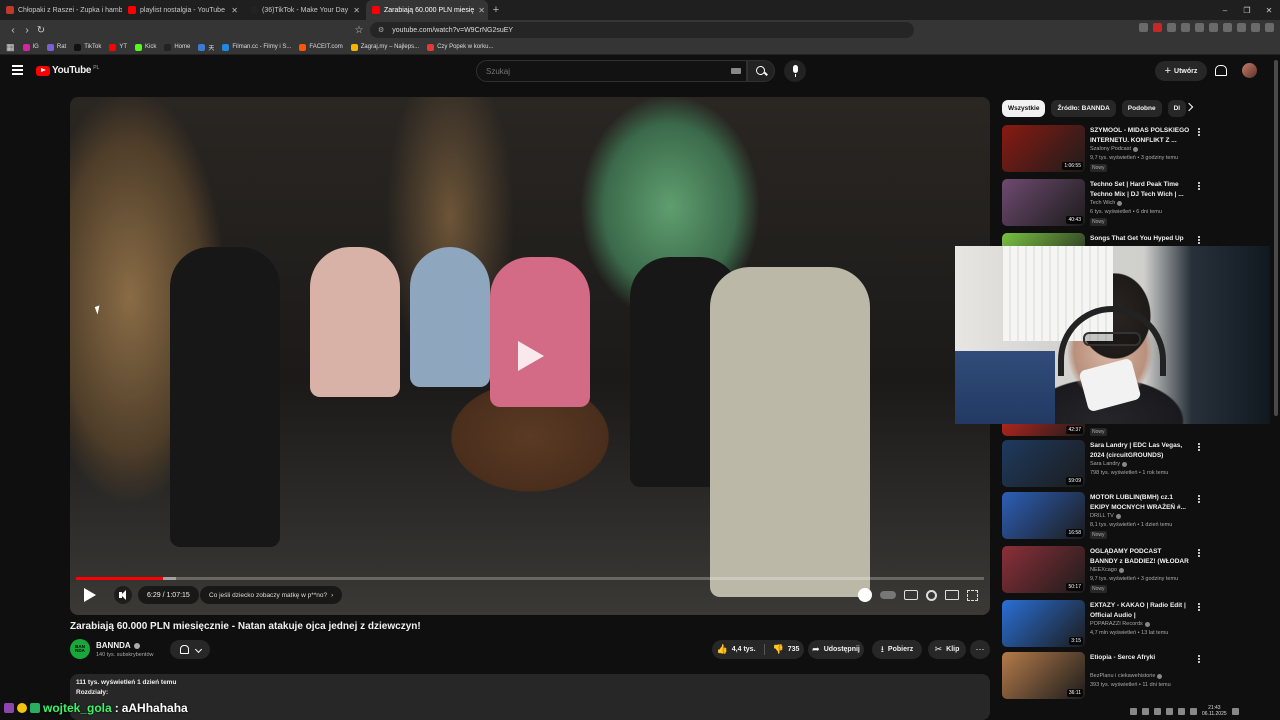 The width and height of the screenshot is (1280, 720). Describe the element at coordinates (530, 578) in the screenshot. I see `progress-bar` at that location.